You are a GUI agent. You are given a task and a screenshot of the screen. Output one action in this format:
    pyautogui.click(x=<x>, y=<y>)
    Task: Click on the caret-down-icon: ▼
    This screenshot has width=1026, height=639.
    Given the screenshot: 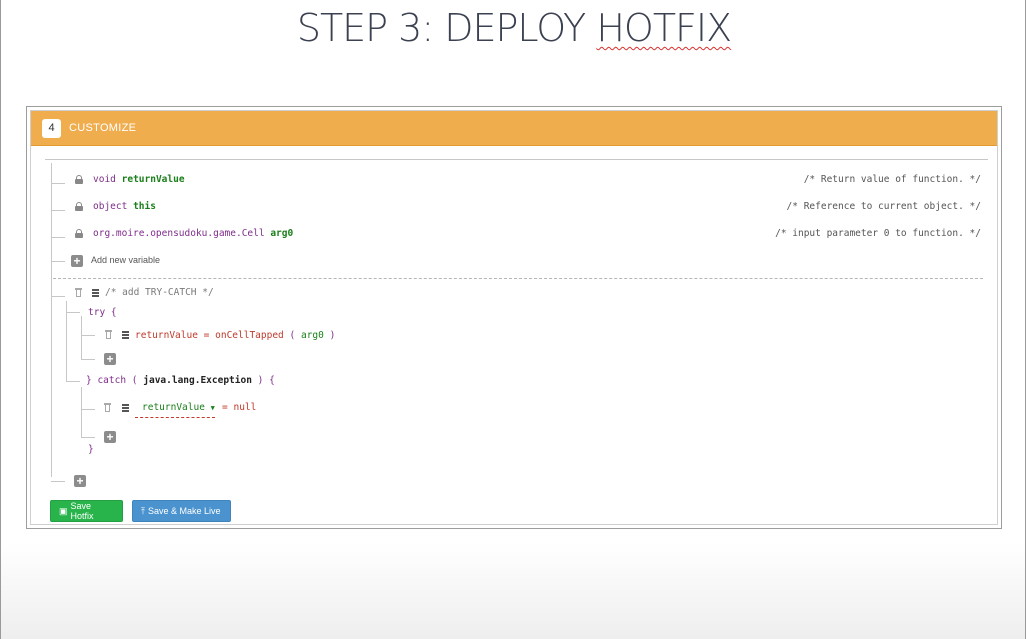 What is the action you would take?
    pyautogui.click(x=212, y=408)
    